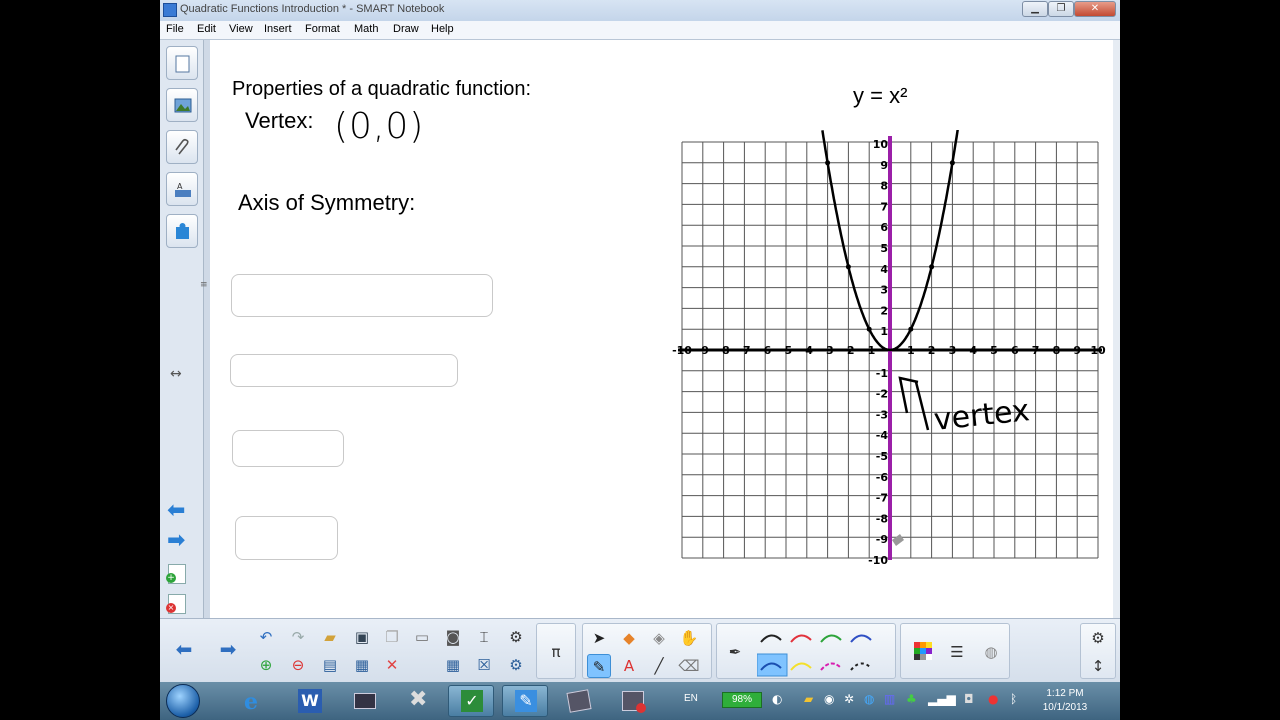 The width and height of the screenshot is (1280, 720). What do you see at coordinates (422, 637) in the screenshot?
I see `display-icon: ▭` at bounding box center [422, 637].